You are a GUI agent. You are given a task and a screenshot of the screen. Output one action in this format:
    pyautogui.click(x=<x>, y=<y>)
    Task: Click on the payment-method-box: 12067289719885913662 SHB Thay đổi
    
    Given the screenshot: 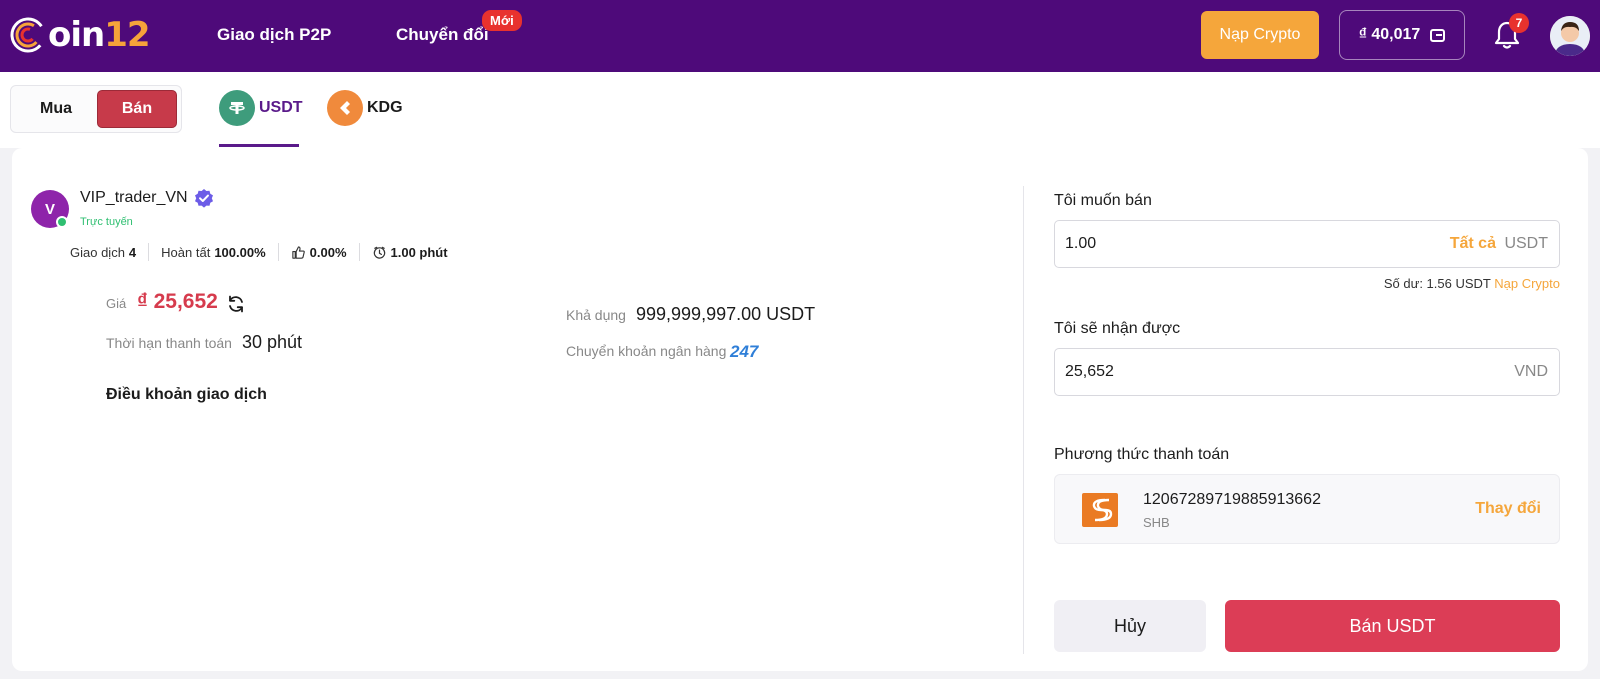 What is the action you would take?
    pyautogui.click(x=1307, y=509)
    